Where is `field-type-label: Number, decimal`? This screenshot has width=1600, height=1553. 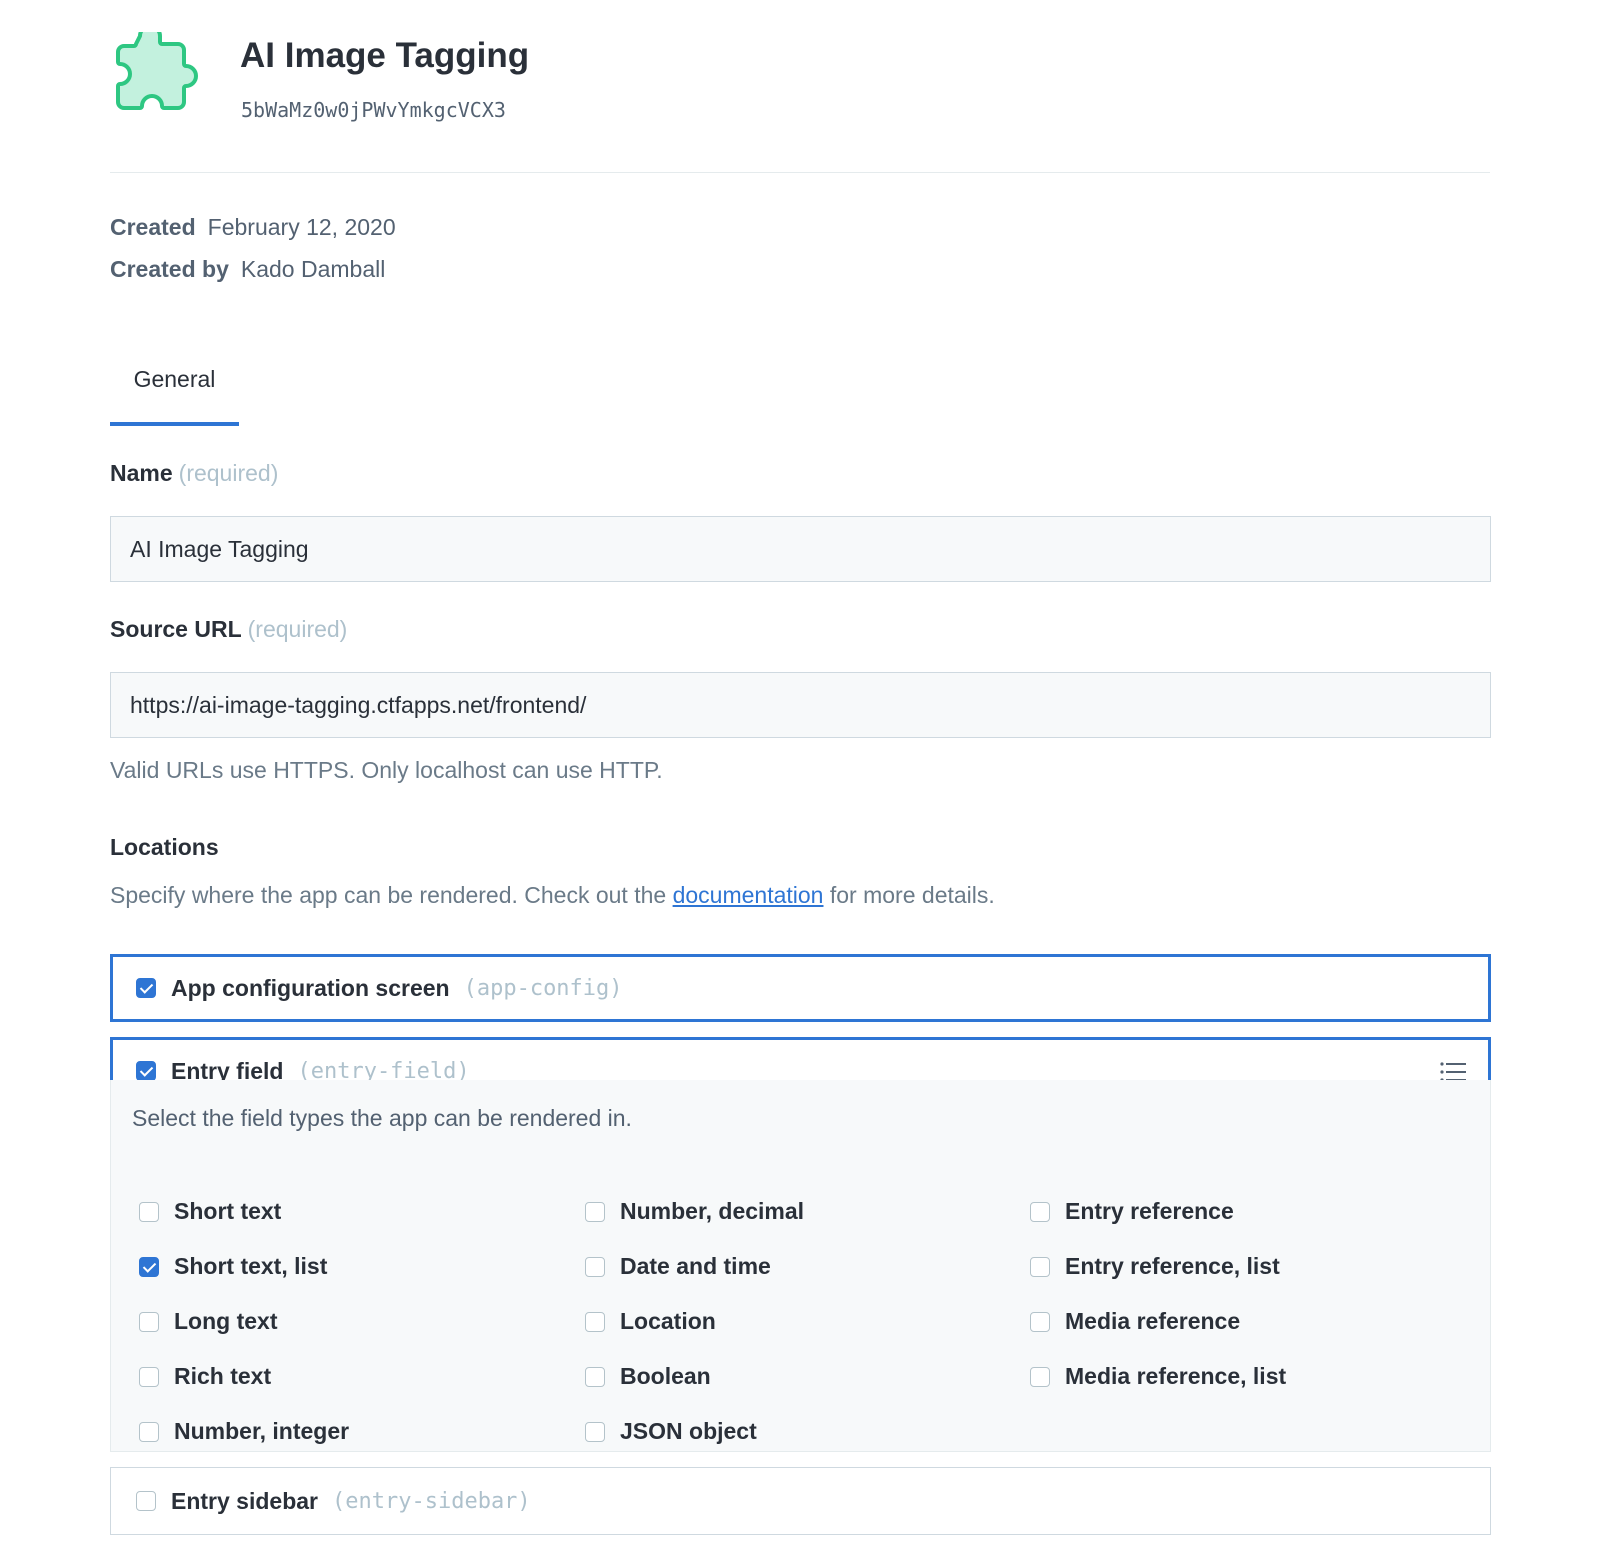 field-type-label: Number, decimal is located at coordinates (712, 1211).